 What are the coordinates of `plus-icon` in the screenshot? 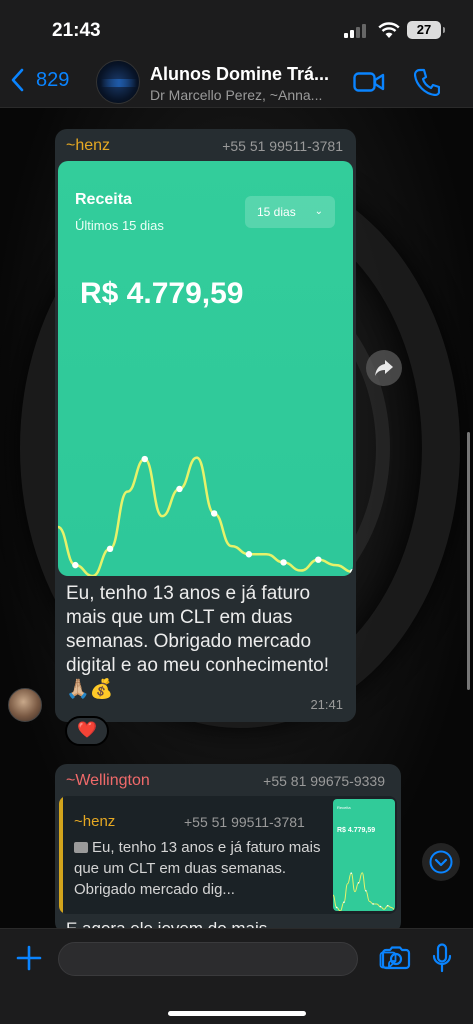 It's located at (29, 958).